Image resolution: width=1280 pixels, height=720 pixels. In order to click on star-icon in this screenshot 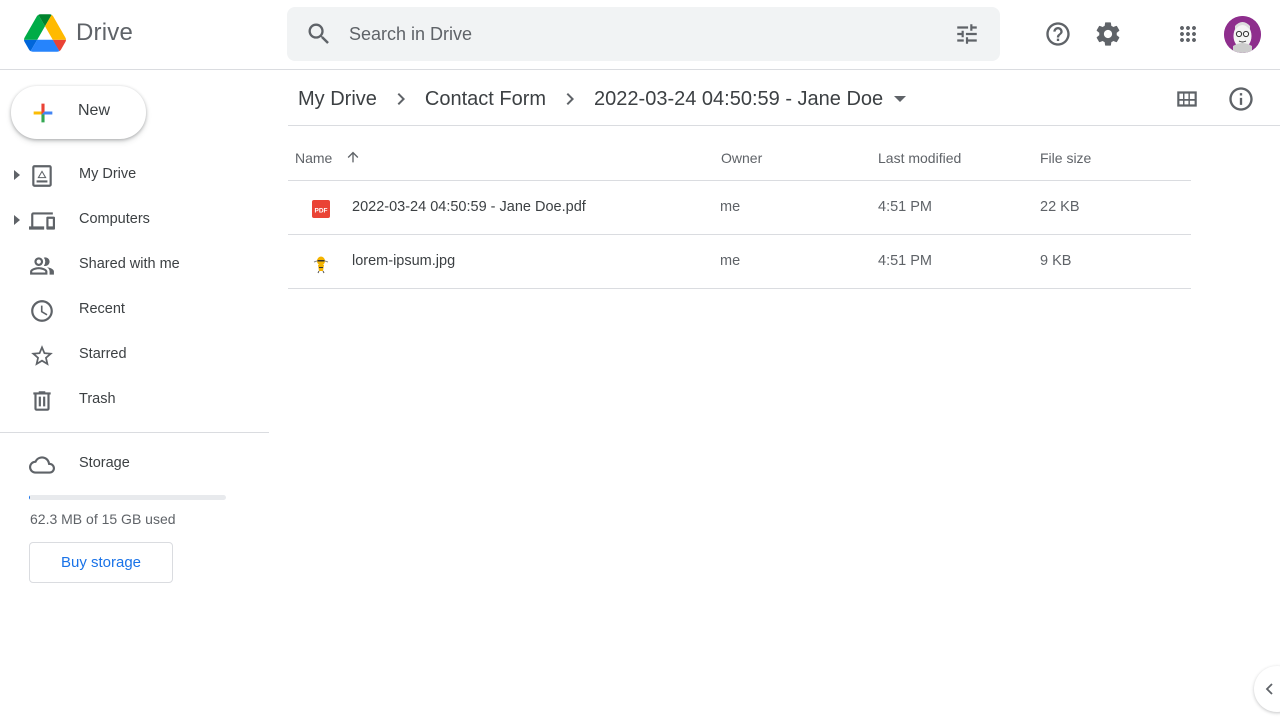, I will do `click(42, 355)`.